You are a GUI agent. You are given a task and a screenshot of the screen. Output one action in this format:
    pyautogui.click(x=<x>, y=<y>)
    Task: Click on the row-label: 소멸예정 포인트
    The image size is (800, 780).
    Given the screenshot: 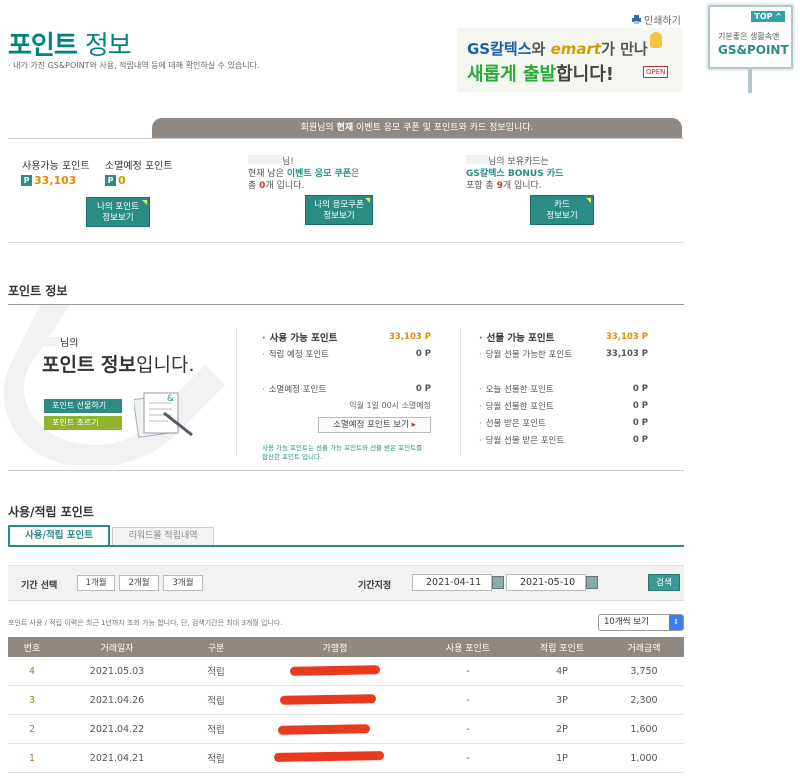 What is the action you would take?
    pyautogui.click(x=294, y=389)
    